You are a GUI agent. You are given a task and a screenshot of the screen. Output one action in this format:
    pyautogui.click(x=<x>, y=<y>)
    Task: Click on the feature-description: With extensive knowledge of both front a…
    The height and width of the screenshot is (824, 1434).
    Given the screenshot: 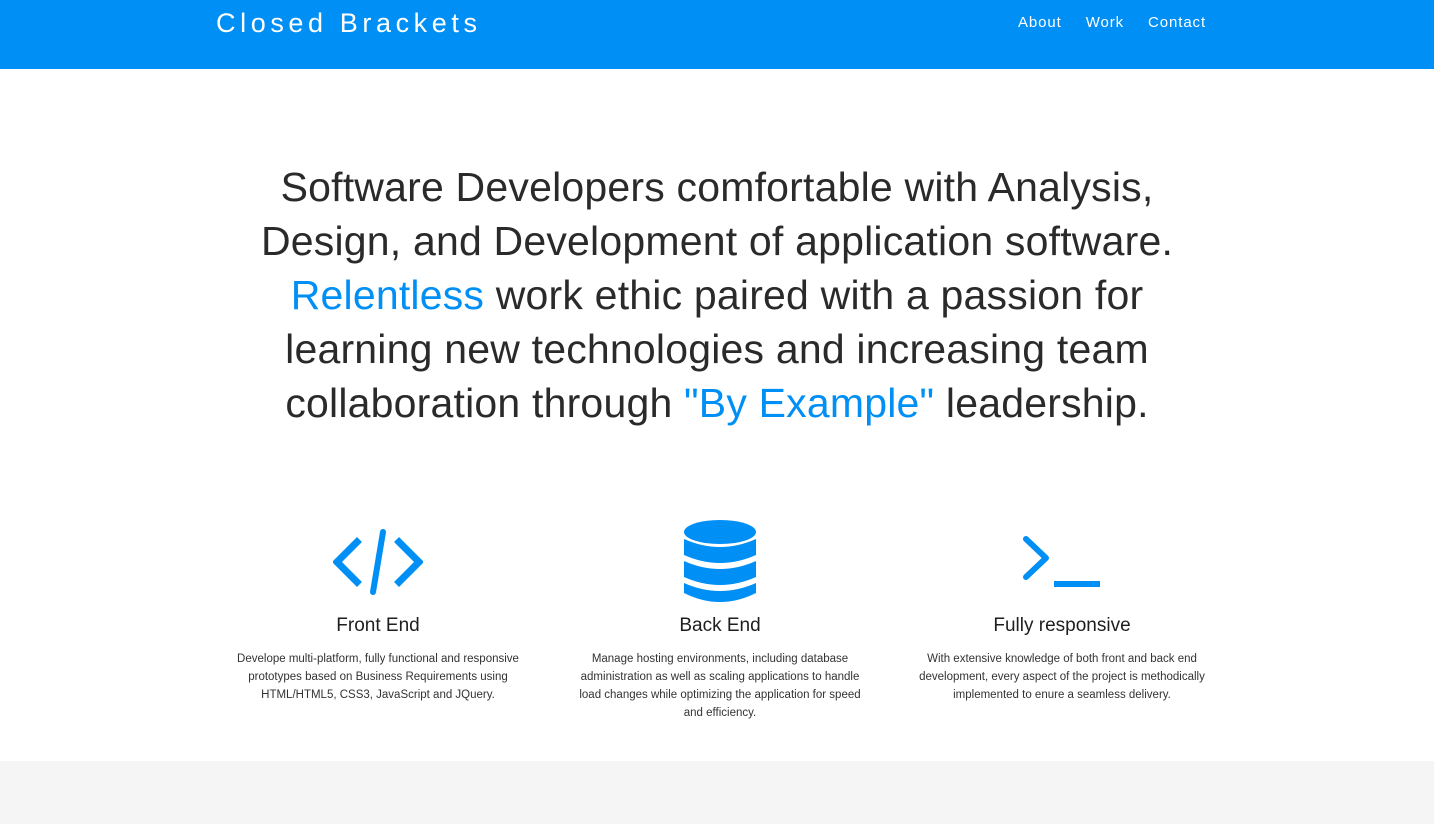 What is the action you would take?
    pyautogui.click(x=1062, y=677)
    